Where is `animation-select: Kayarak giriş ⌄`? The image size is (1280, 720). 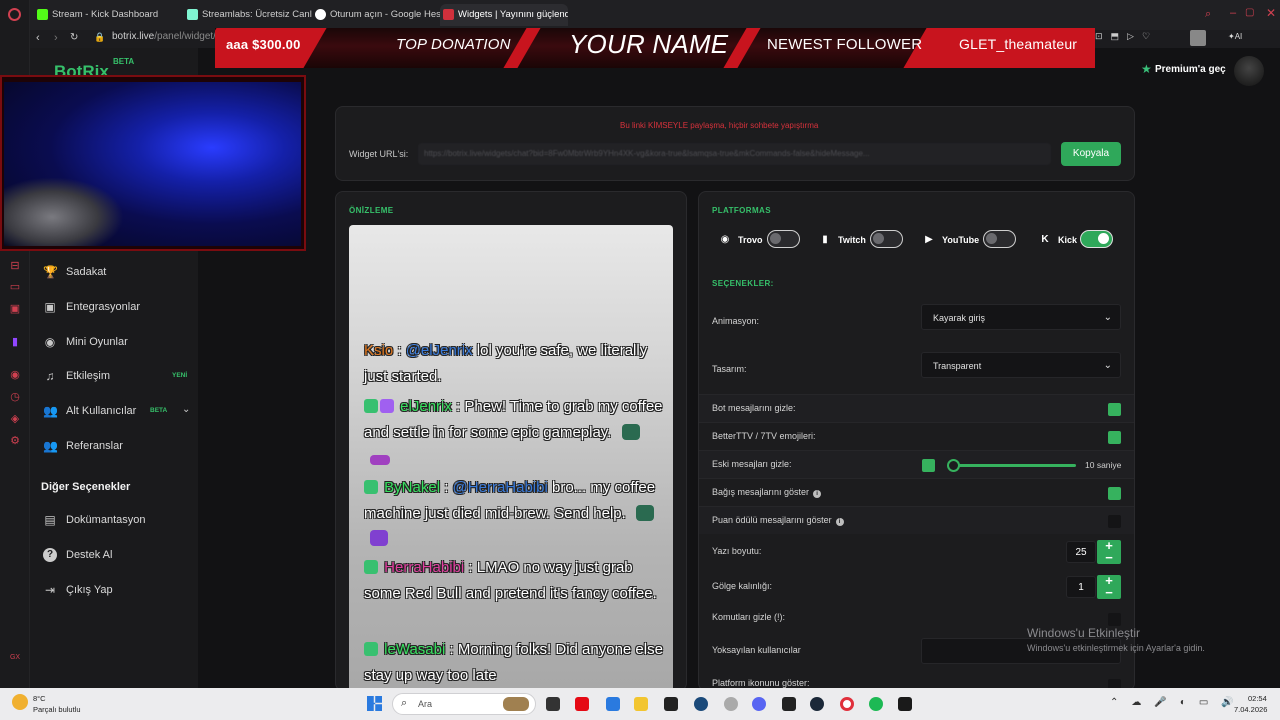 animation-select: Kayarak giriş ⌄ is located at coordinates (1021, 317).